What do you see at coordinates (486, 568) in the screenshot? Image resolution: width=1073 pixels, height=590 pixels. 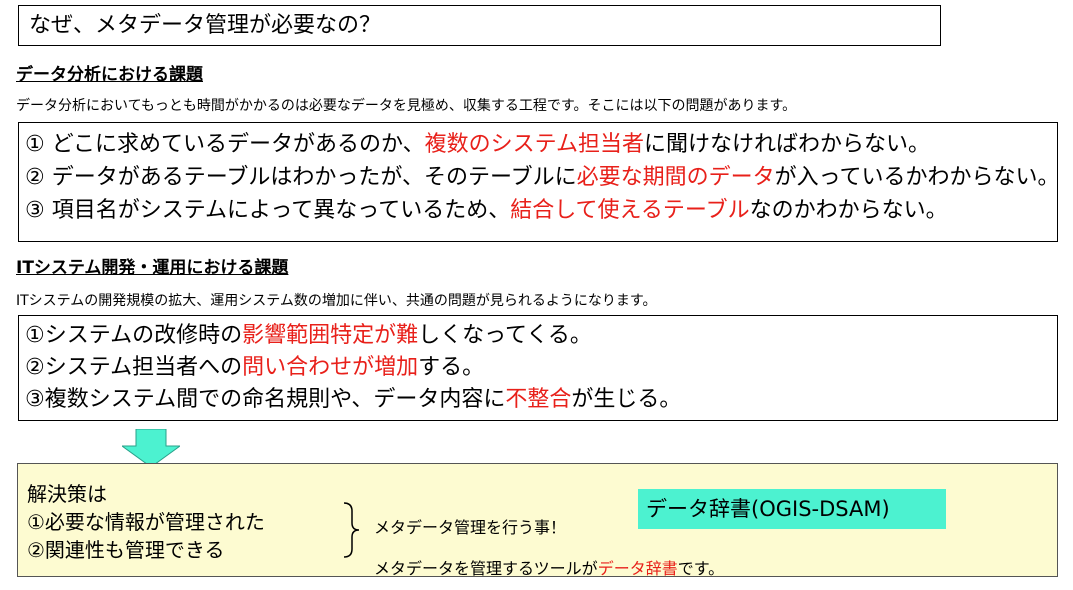 I see `tool-sentence-pre: メタデータを管理するツールが` at bounding box center [486, 568].